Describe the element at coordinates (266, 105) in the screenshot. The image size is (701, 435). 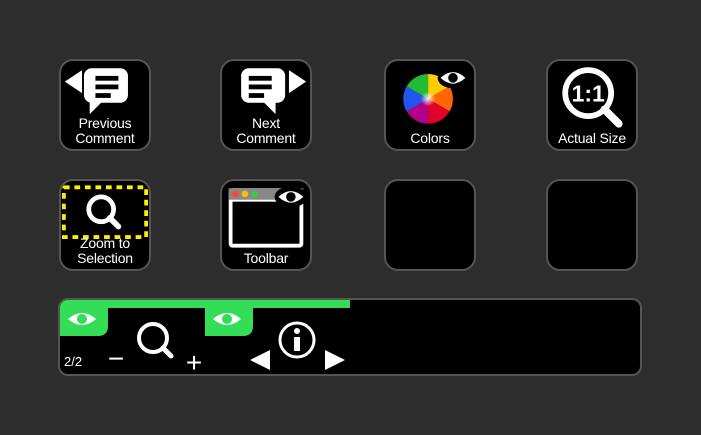
I see `next-comment-key: Next Comment` at that location.